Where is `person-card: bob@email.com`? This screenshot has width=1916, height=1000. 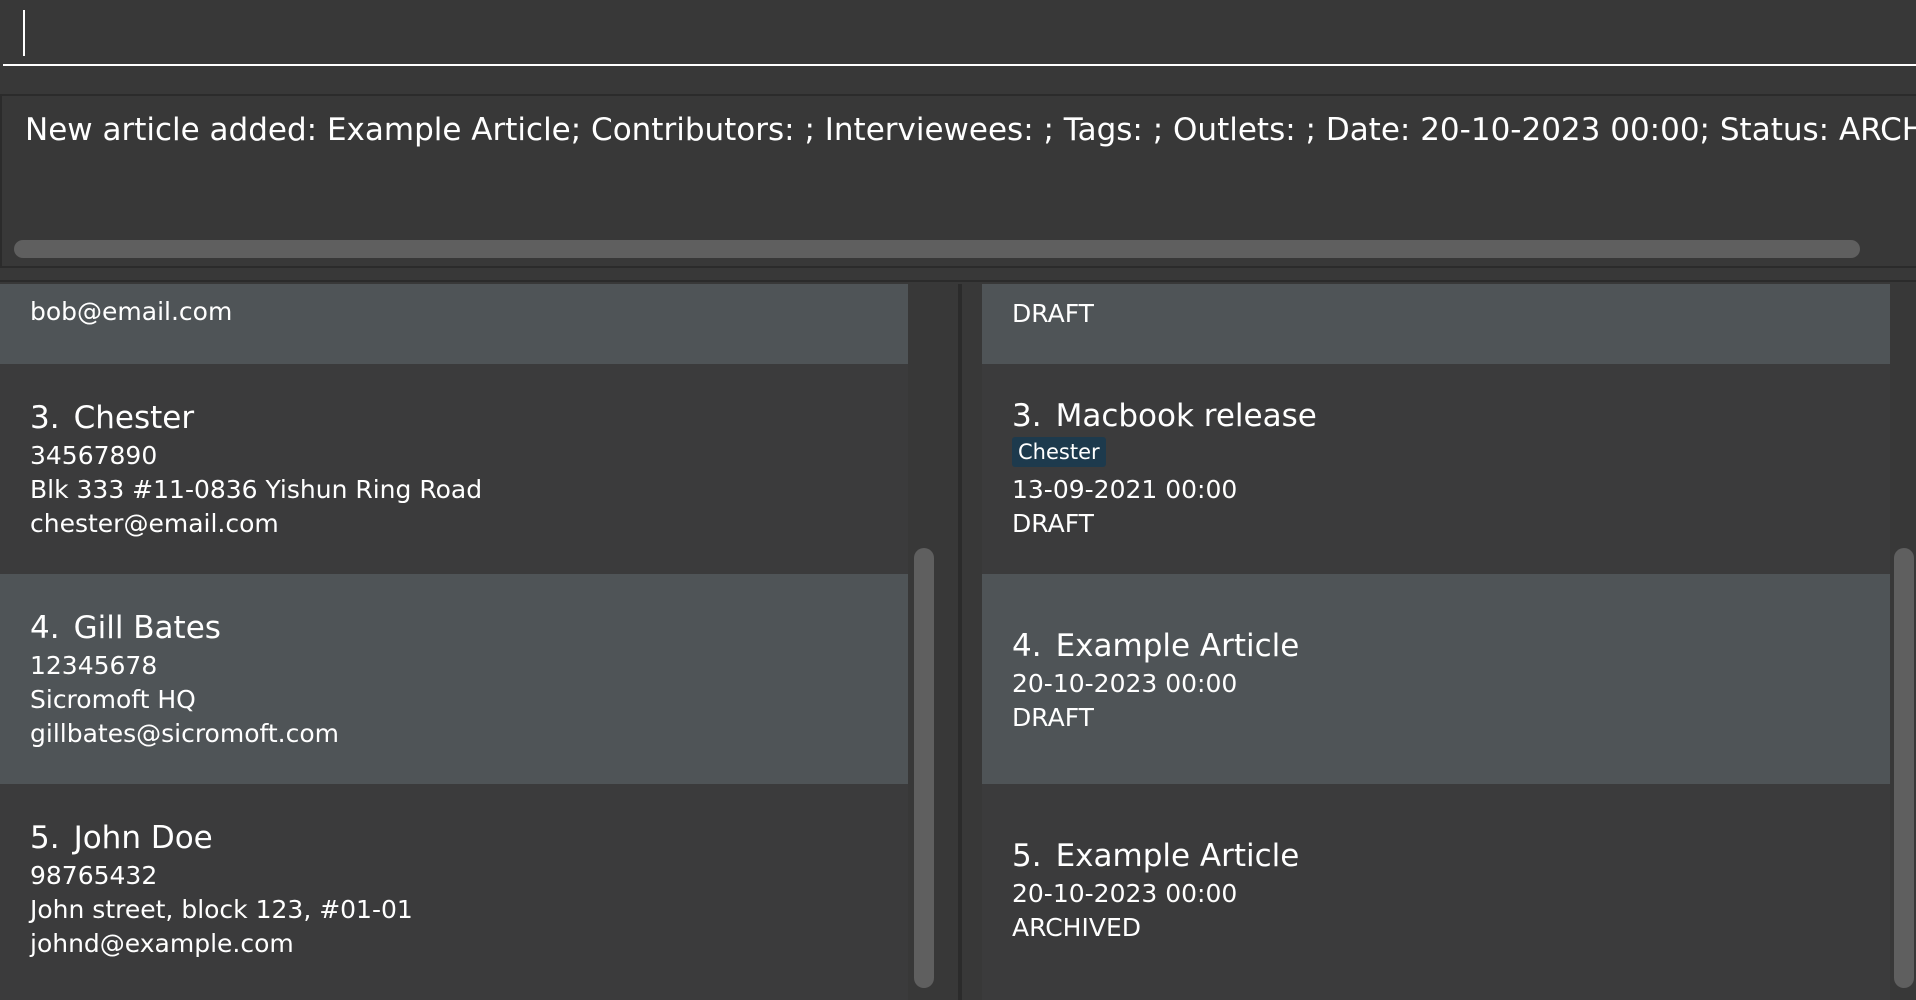 person-card: bob@email.com is located at coordinates (454, 324).